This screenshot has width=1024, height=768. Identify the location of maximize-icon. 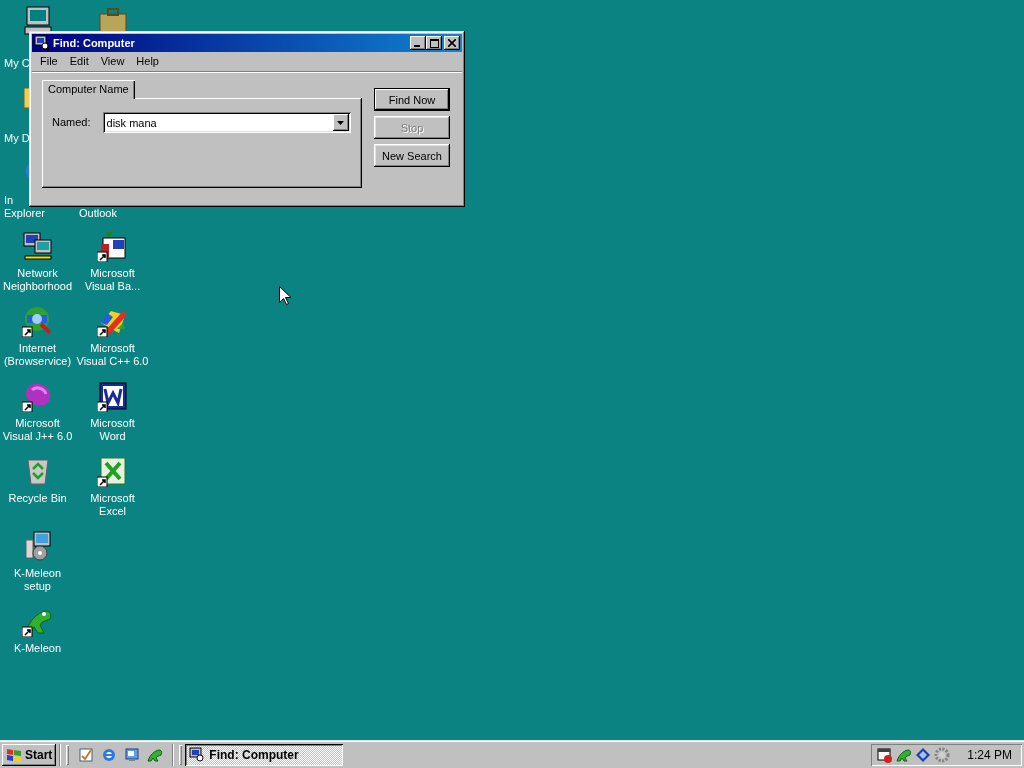
(434, 43).